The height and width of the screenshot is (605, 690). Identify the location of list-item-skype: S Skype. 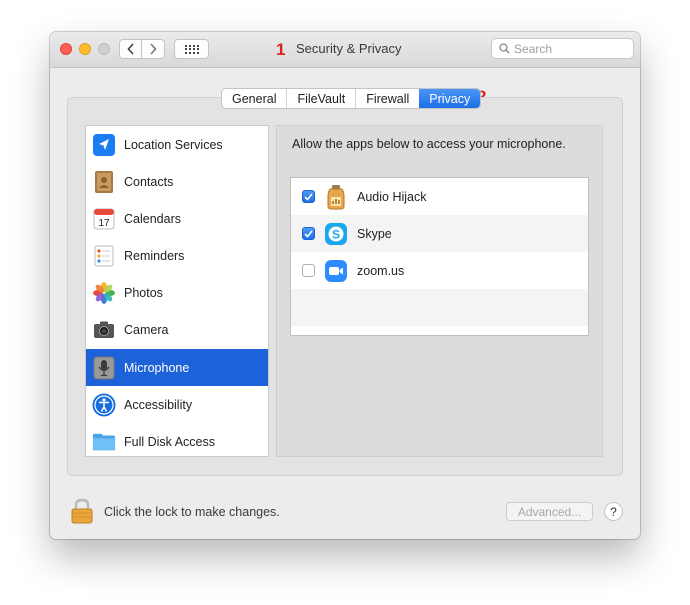
(439, 233).